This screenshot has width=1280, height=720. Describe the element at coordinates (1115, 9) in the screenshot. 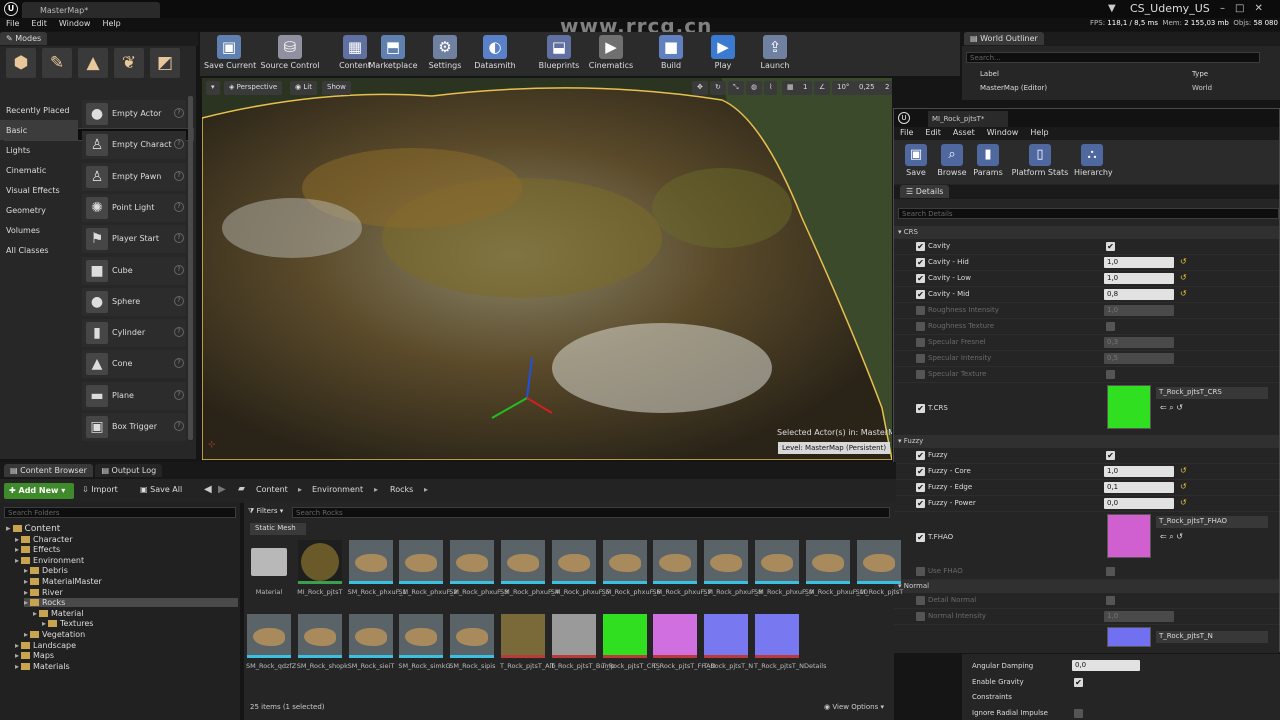

I see `source-control-icon: ▼` at that location.